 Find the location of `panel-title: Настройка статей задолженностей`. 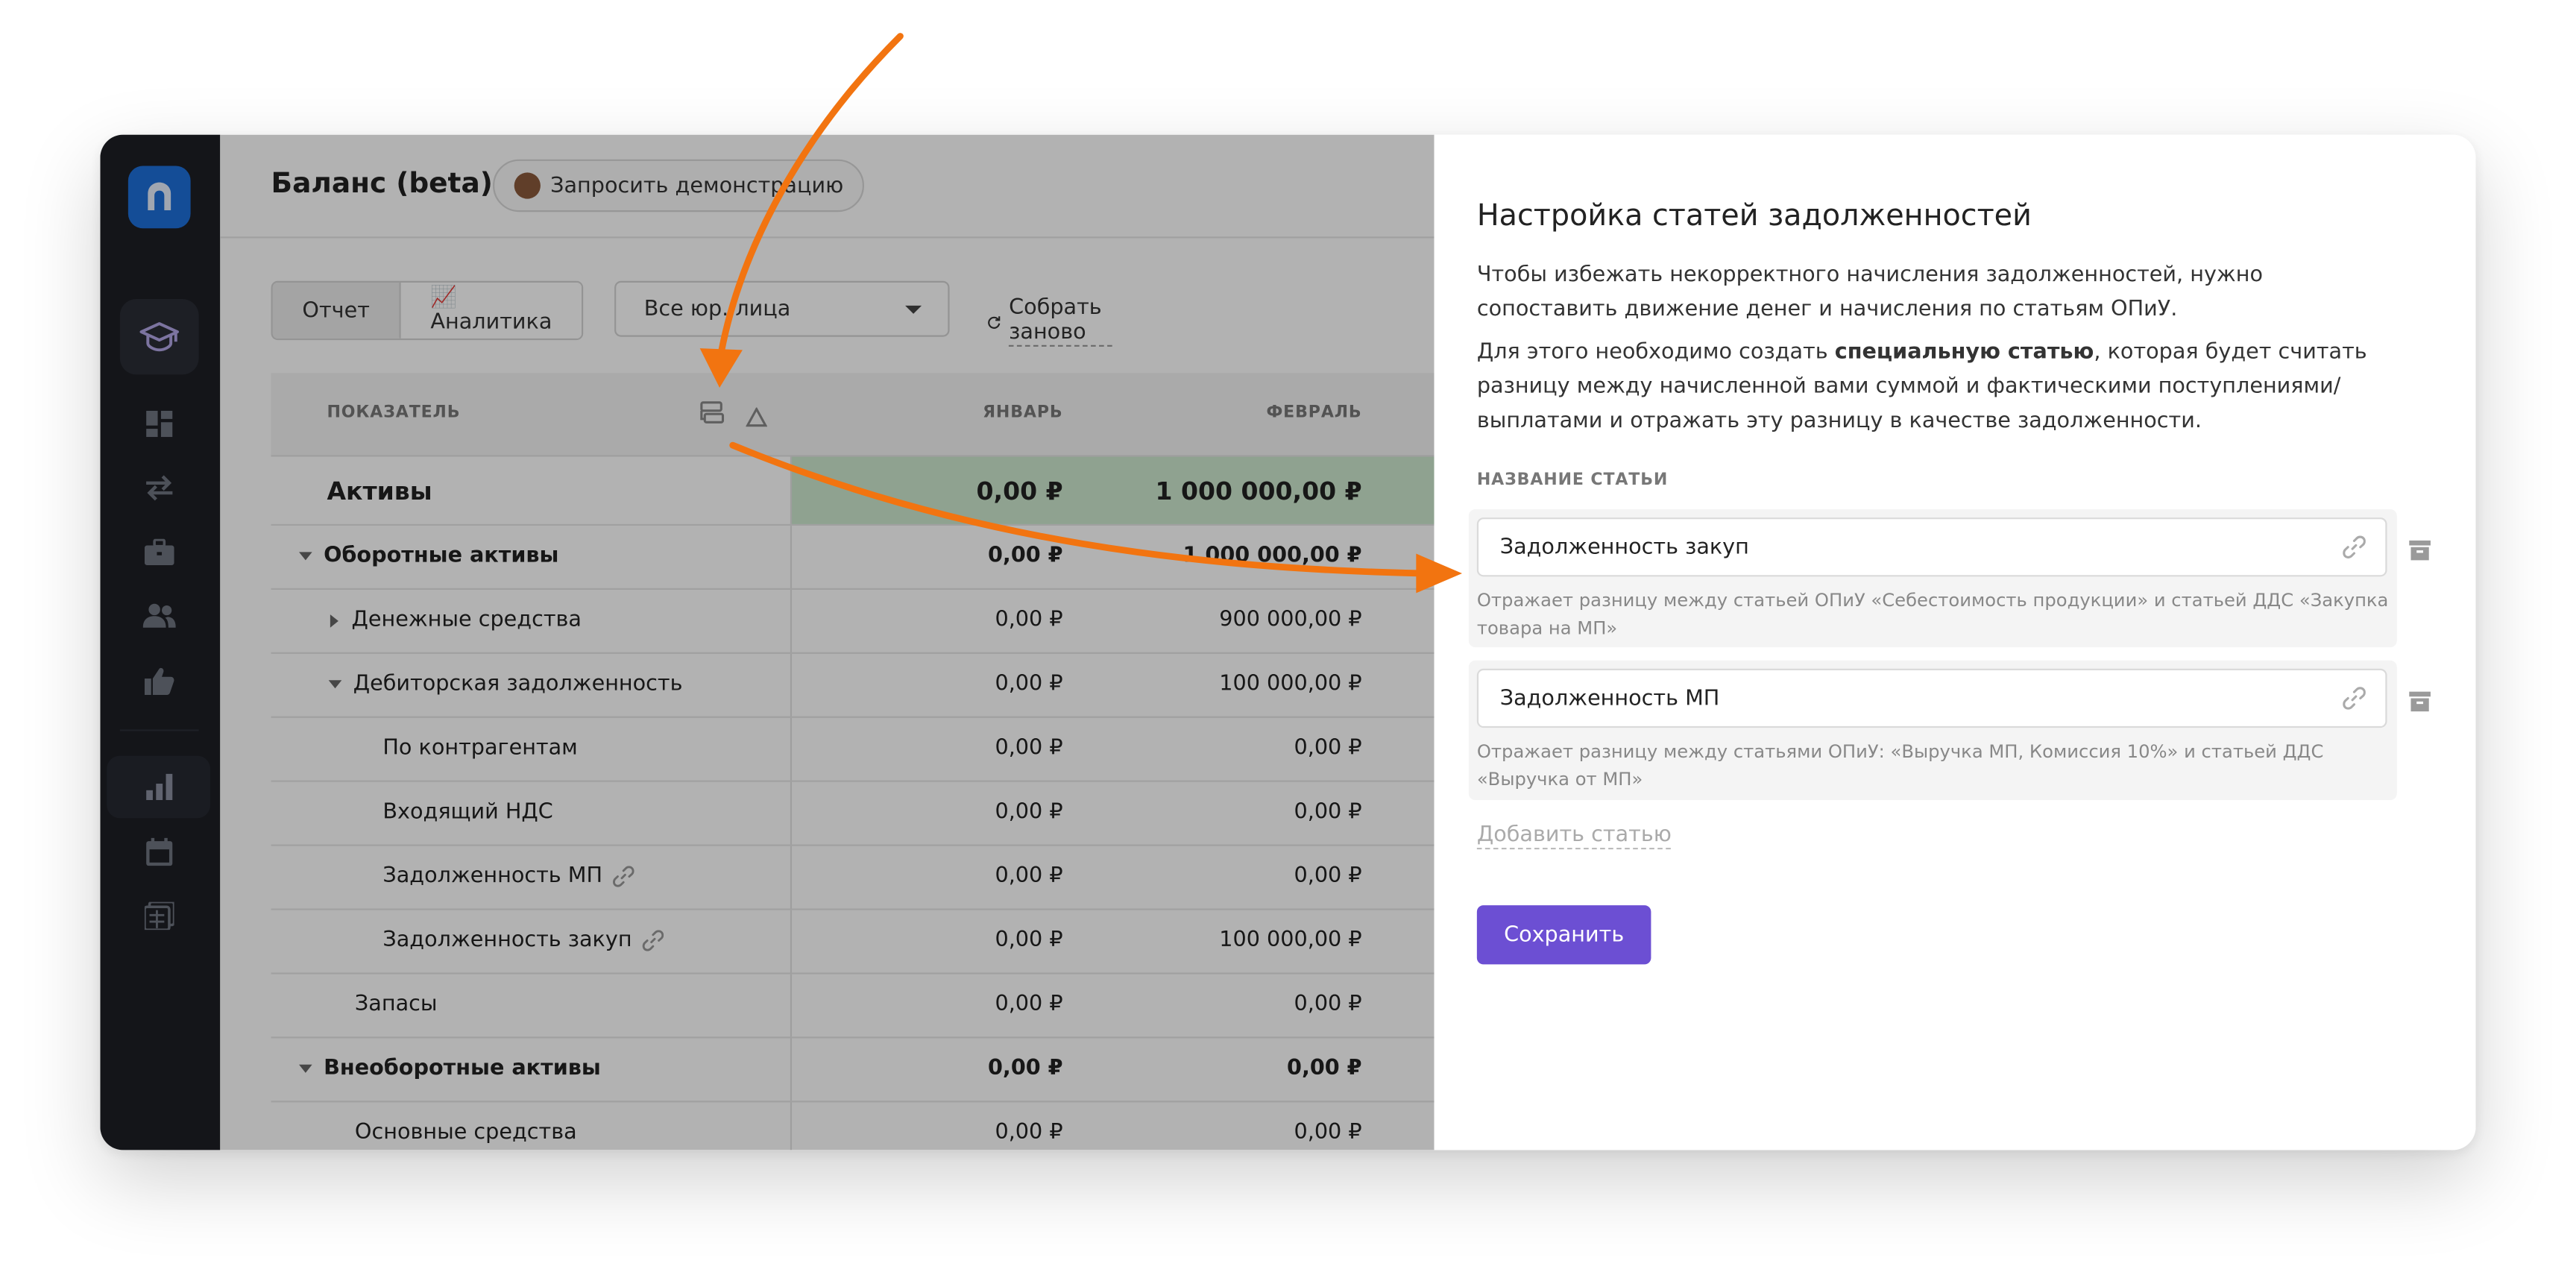

panel-title: Настройка статей задолженностей is located at coordinates (1754, 215).